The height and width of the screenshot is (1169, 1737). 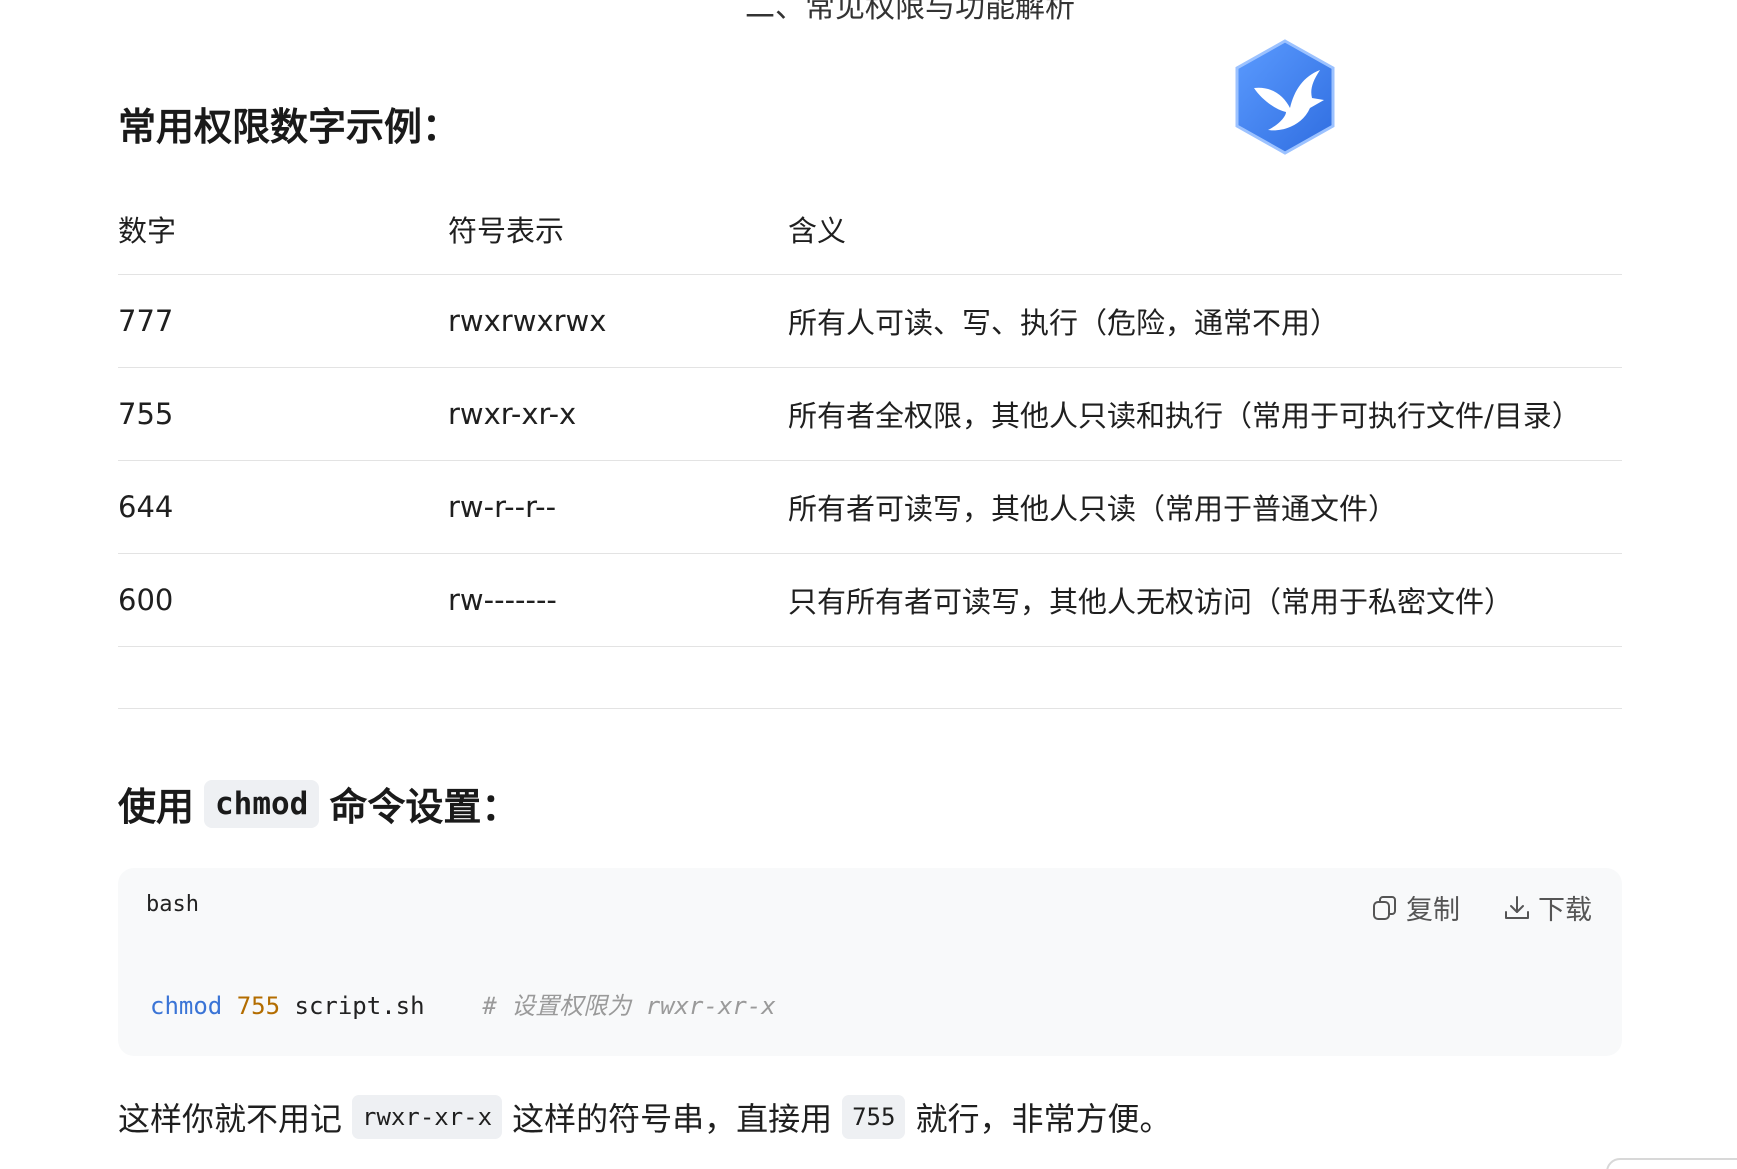 I want to click on floating-widget, so click(x=1671, y=1163).